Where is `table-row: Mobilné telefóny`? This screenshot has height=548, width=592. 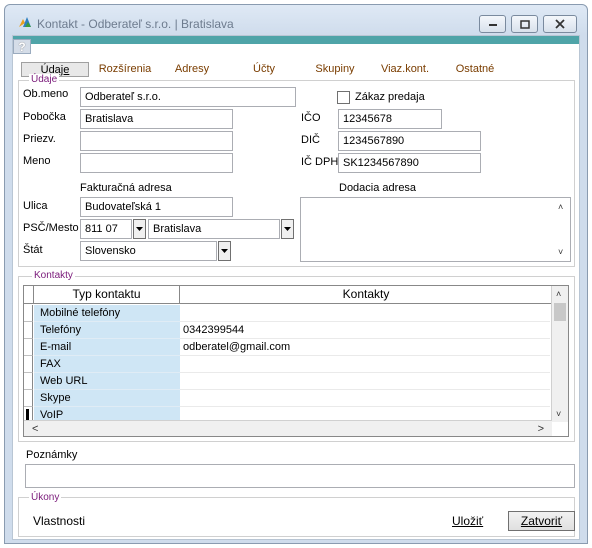 table-row: Mobilné telefóny is located at coordinates (288, 313).